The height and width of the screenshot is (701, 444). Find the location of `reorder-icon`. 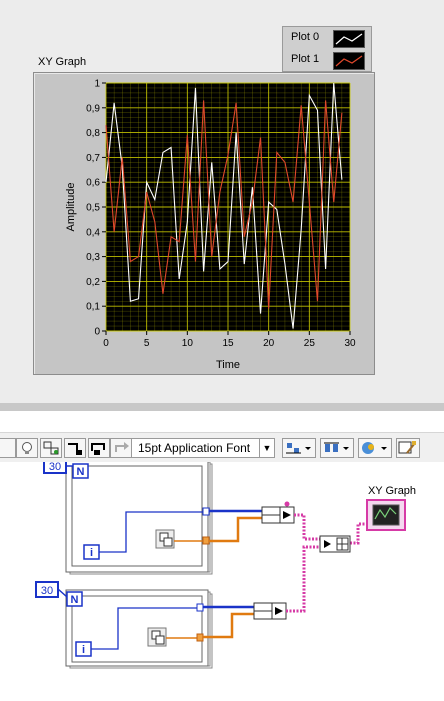

reorder-icon is located at coordinates (374, 448).